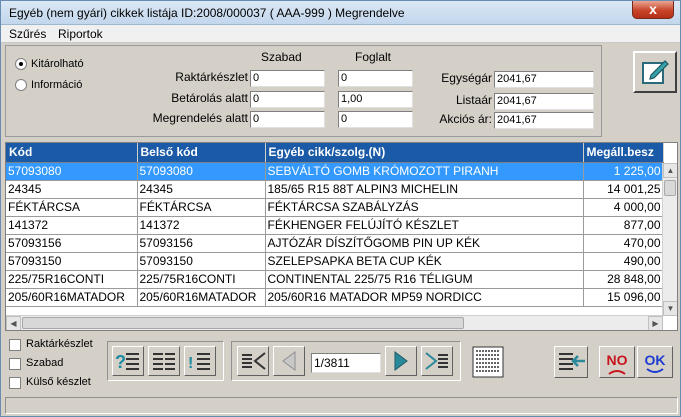  Describe the element at coordinates (424, 225) in the screenshot. I see `cell-megnevezes: FÉKHENGER FELÚJÍTÓ KÉSZLET` at that location.